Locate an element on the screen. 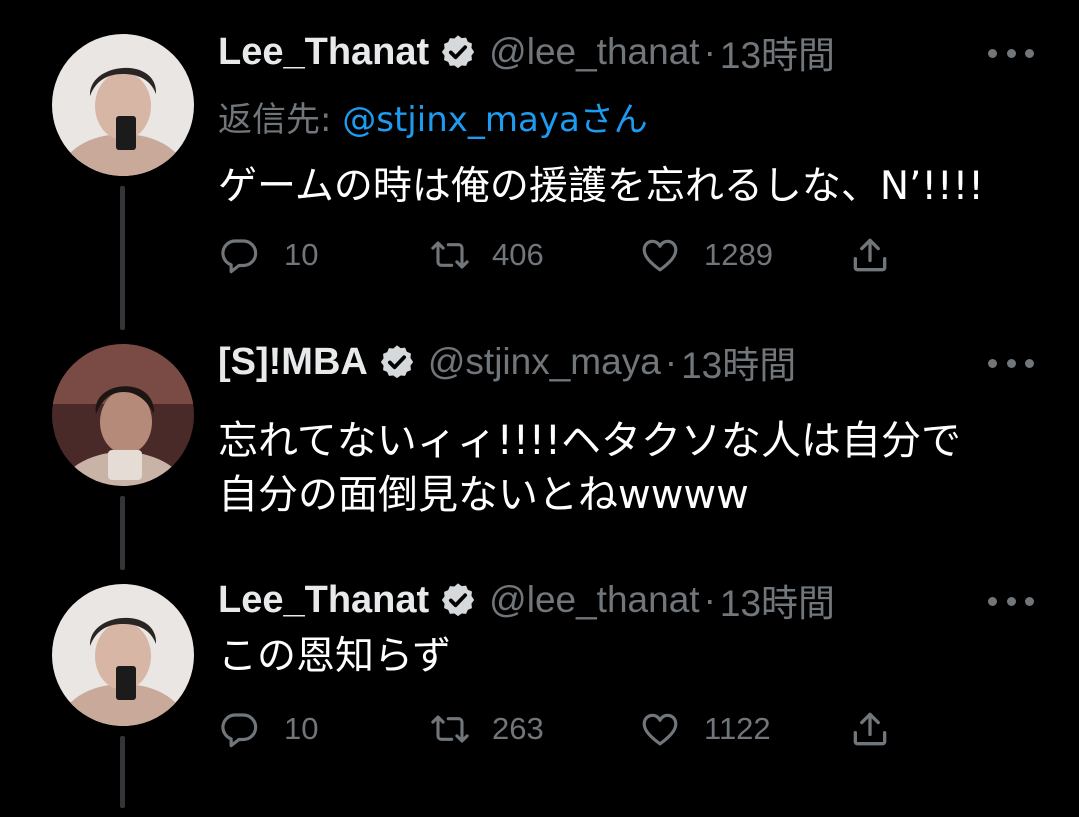 The height and width of the screenshot is (817, 1079). retweet-button: 263 is located at coordinates (485, 729).